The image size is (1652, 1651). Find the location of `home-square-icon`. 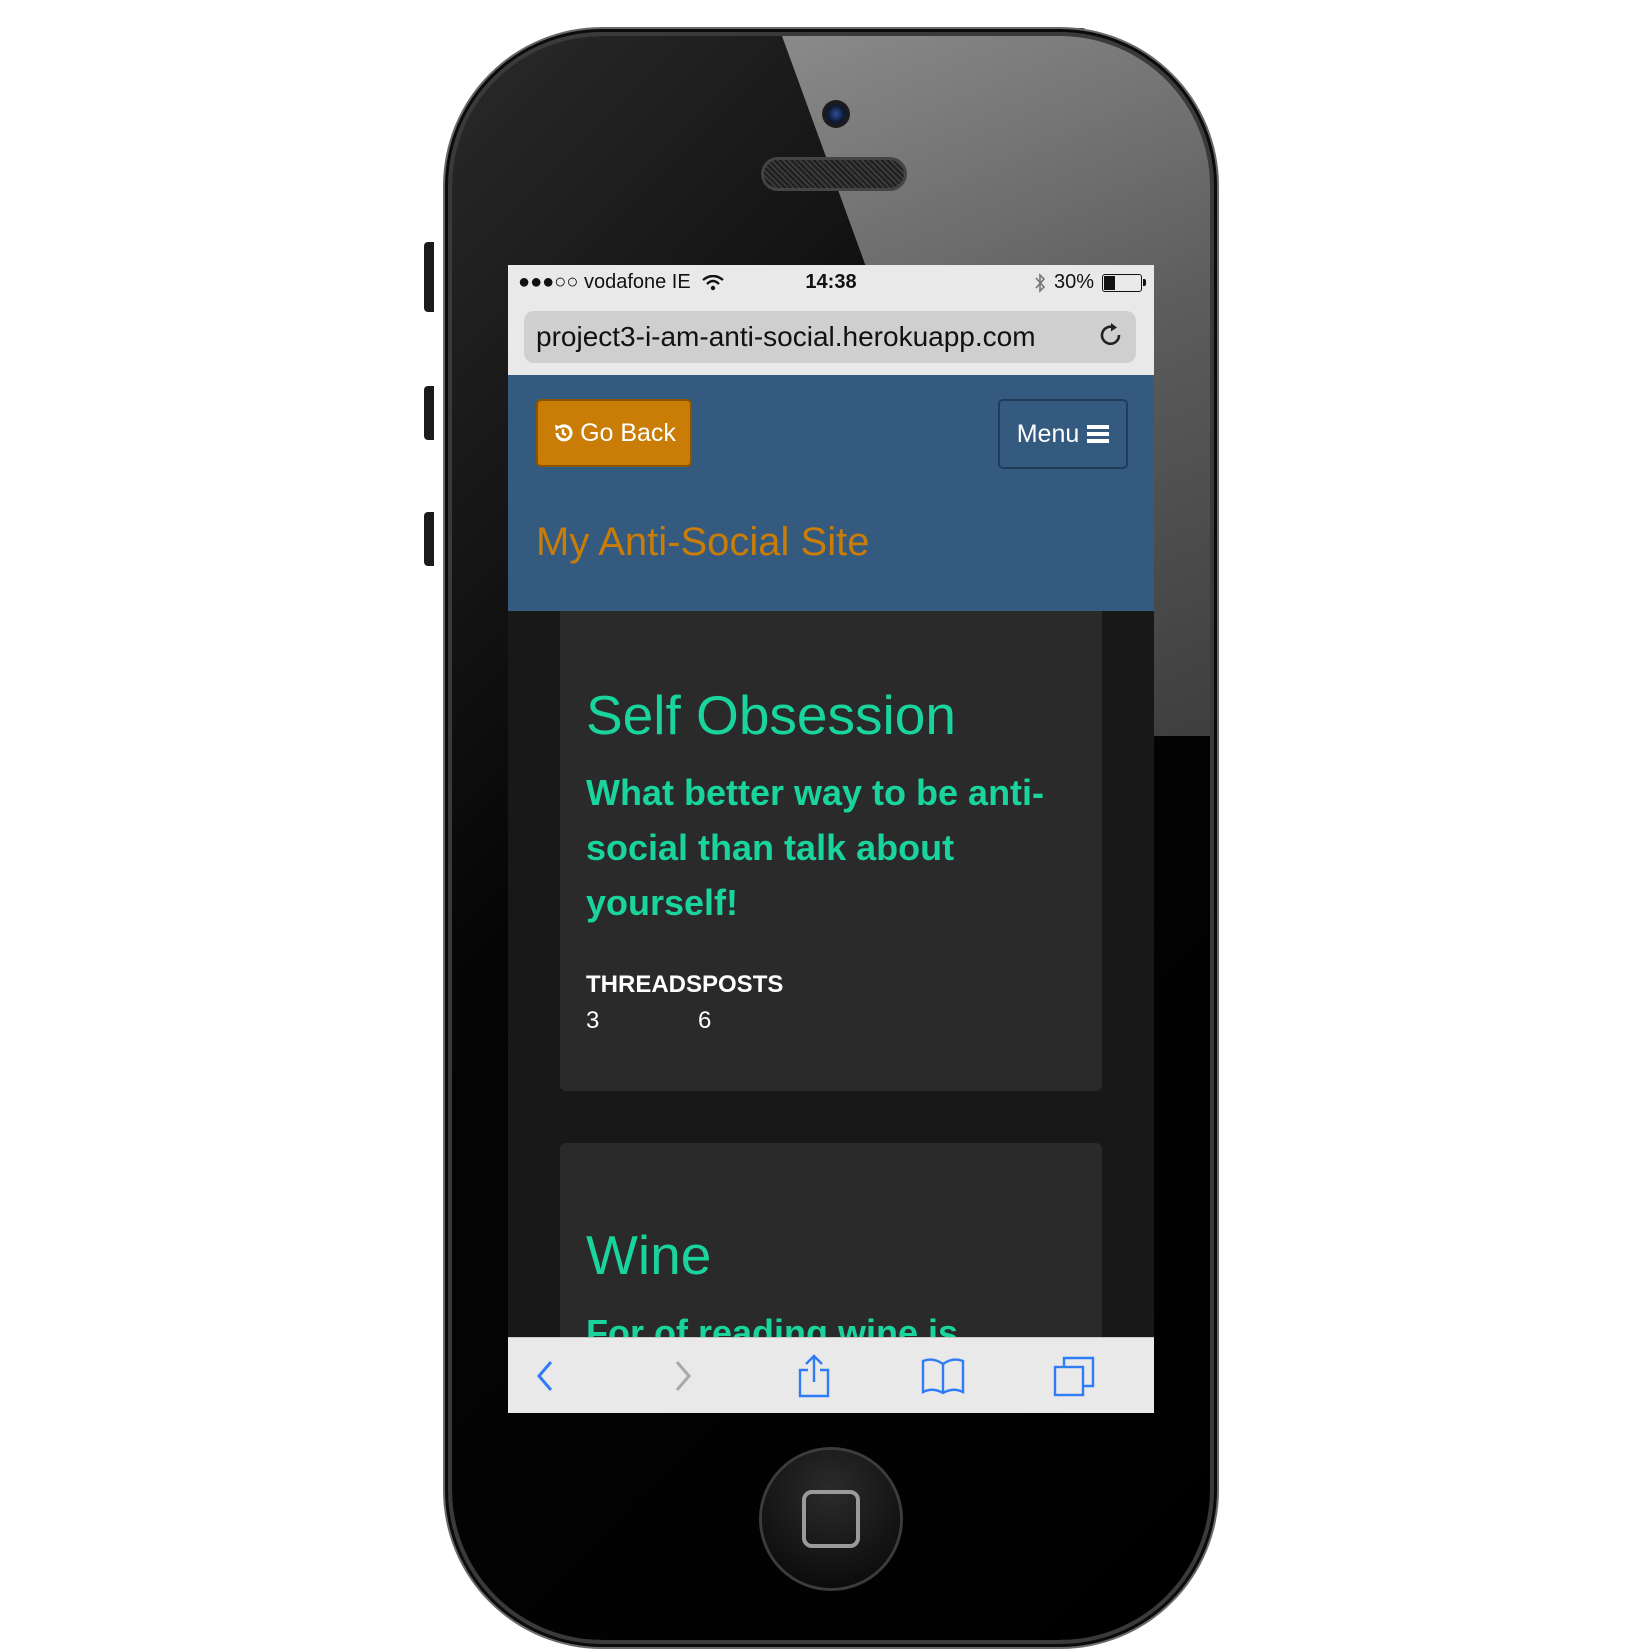

home-square-icon is located at coordinates (831, 1519).